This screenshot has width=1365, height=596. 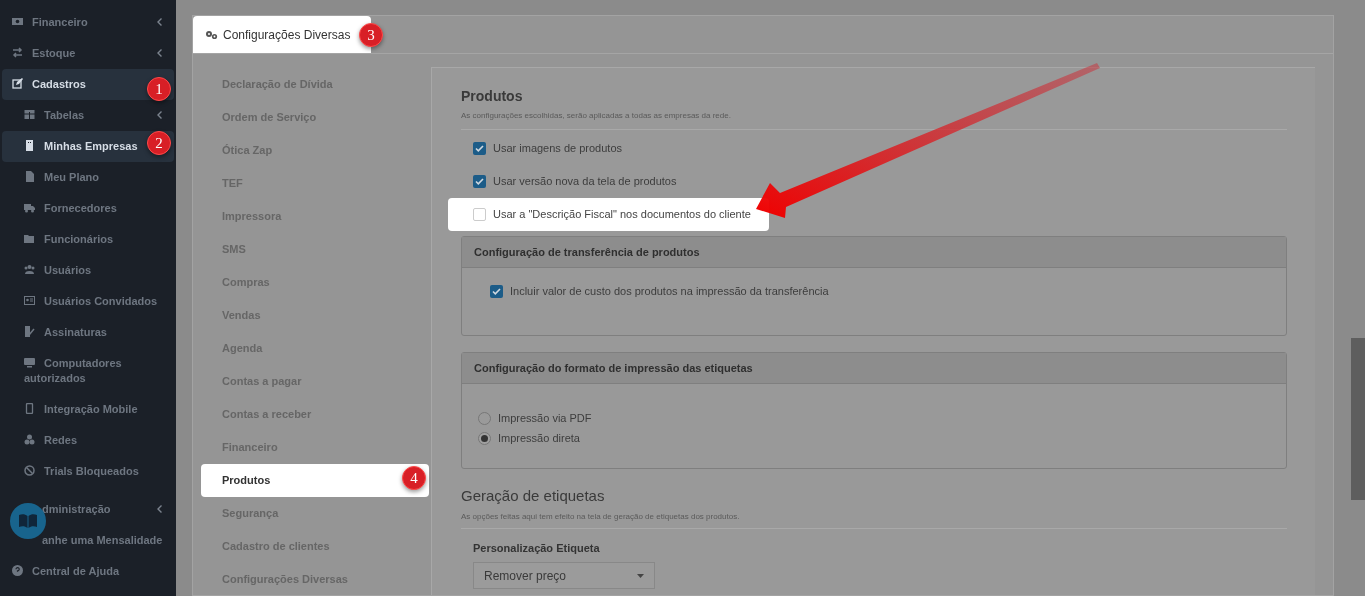 I want to click on caret-icon, so click(x=640, y=575).